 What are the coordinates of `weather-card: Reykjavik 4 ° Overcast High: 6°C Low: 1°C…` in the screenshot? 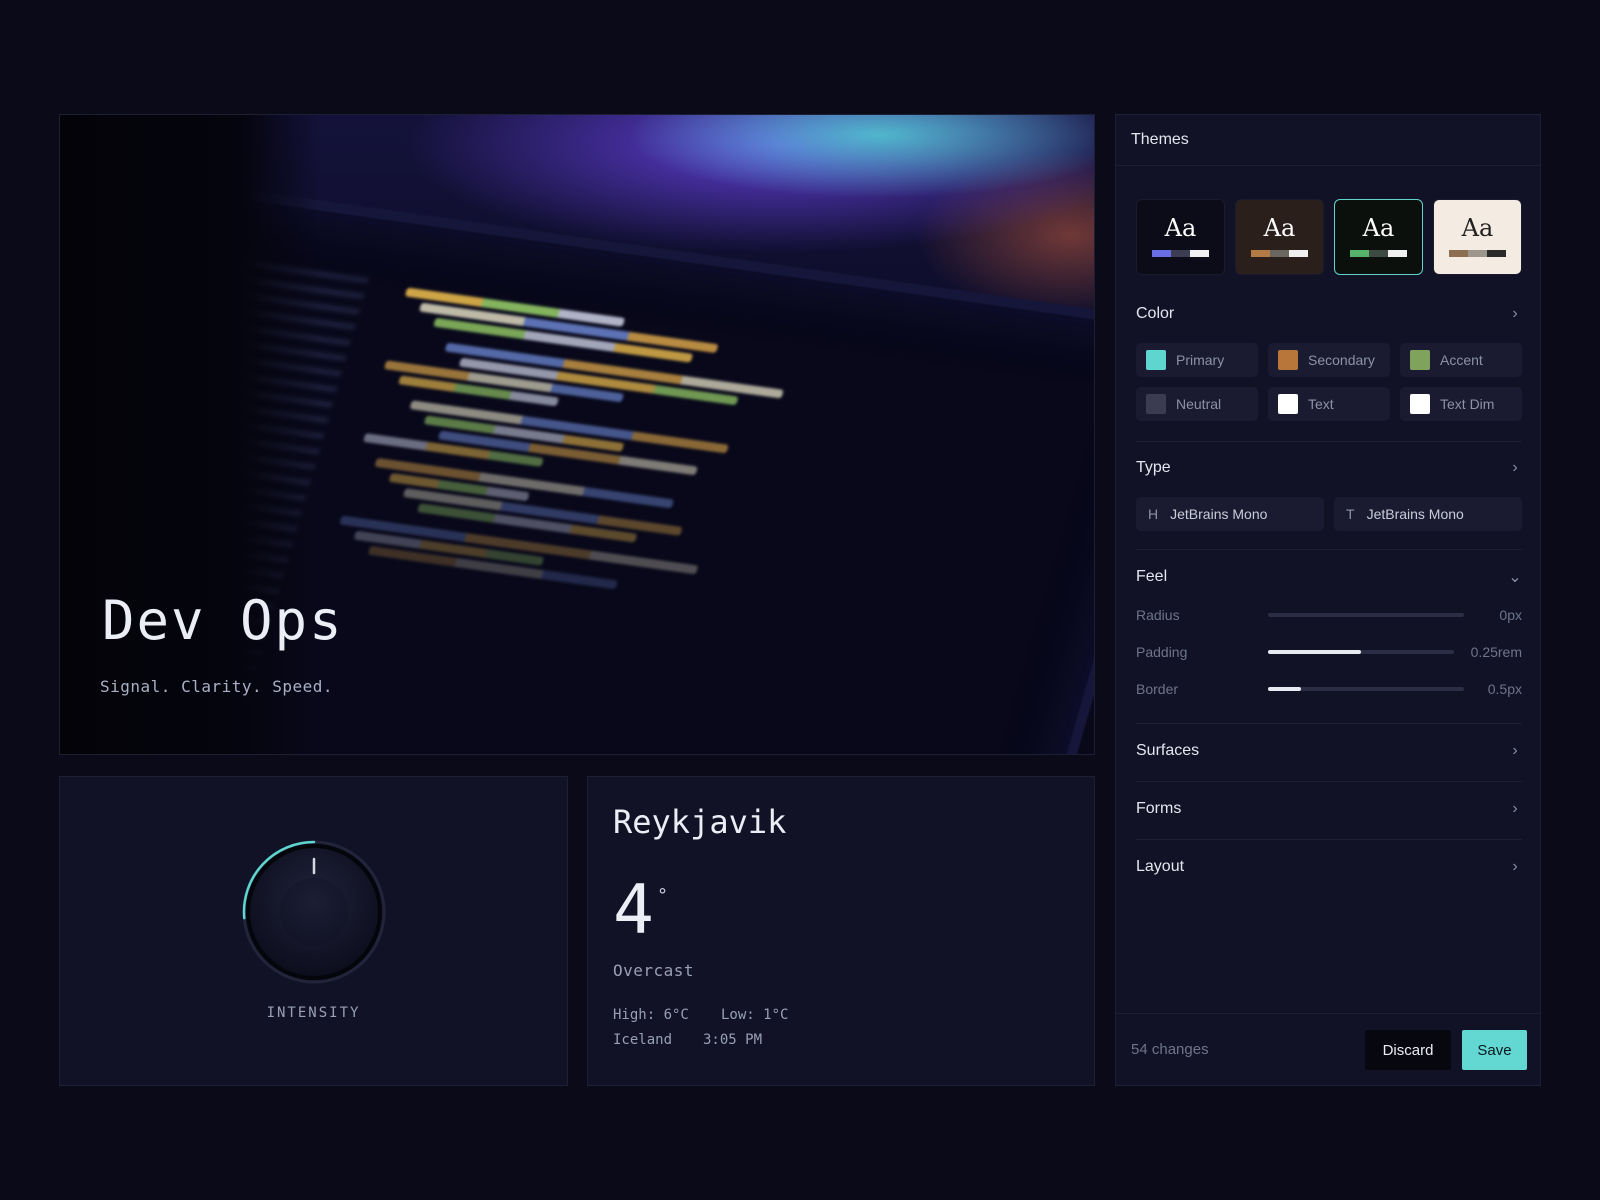 It's located at (841, 931).